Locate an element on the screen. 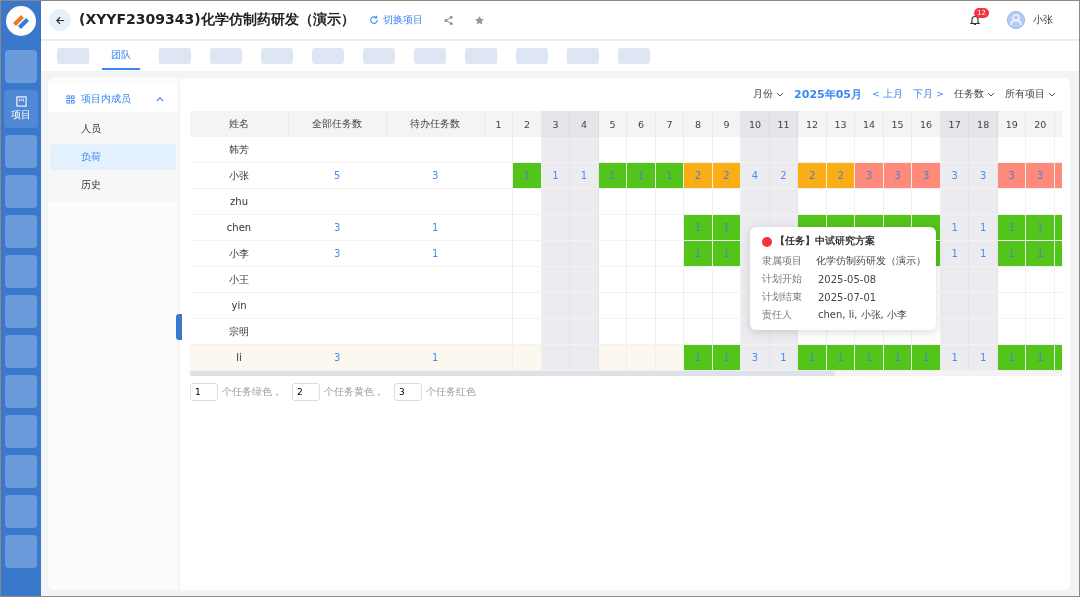 This screenshot has width=1080, height=597. prev-month-link: < 上月 is located at coordinates (887, 94).